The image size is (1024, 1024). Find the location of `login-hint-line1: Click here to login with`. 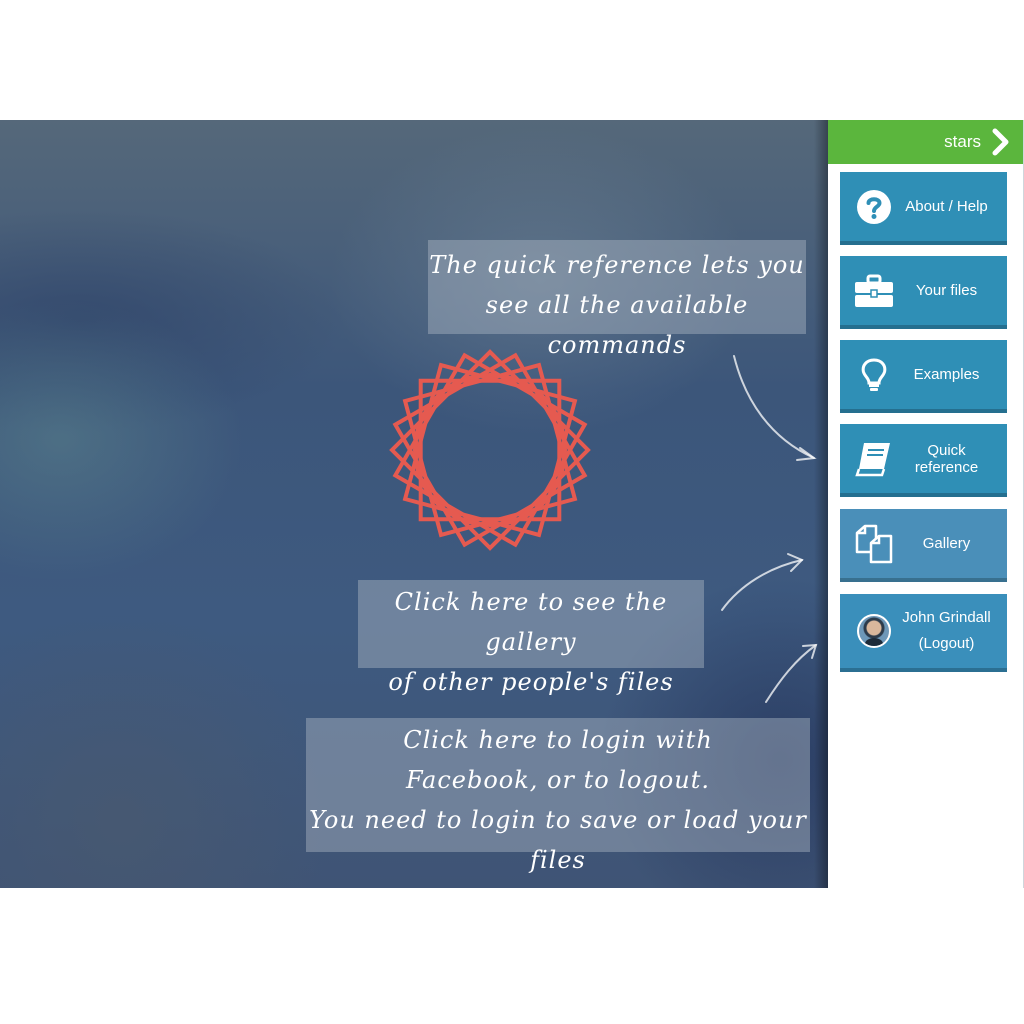

login-hint-line1: Click here to login with is located at coordinates (558, 740).